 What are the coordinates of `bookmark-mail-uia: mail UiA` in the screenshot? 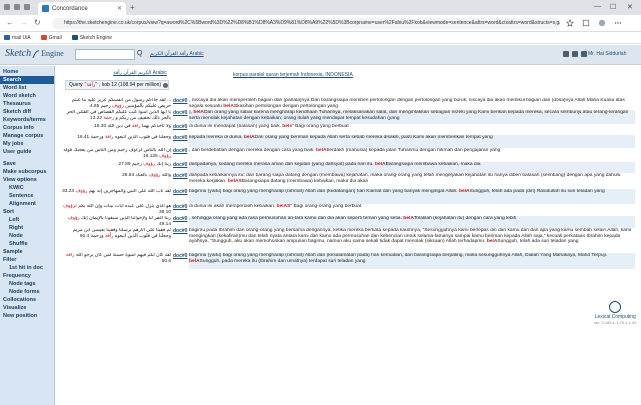 It's located at (17, 38).